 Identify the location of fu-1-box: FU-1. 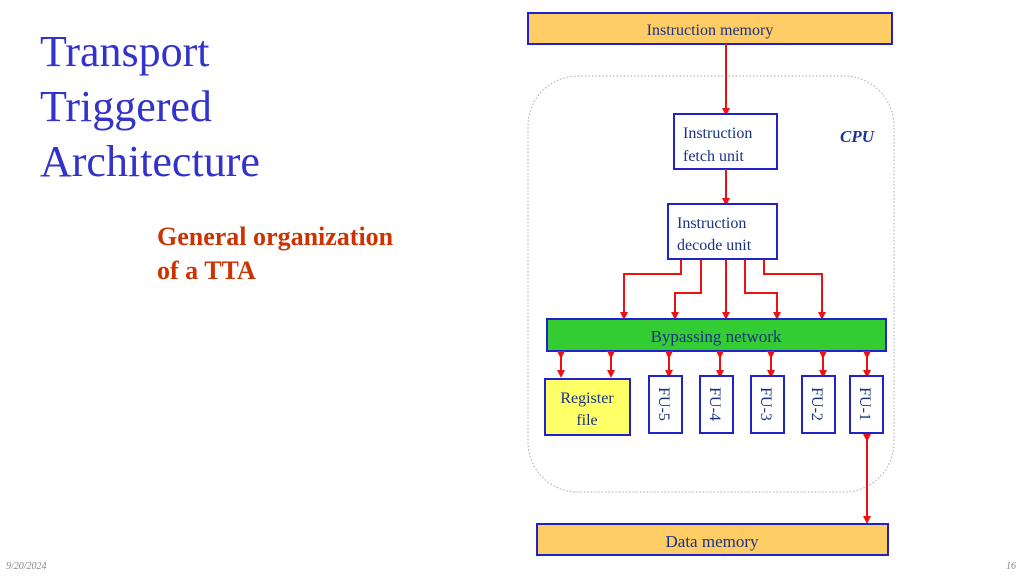
(866, 404).